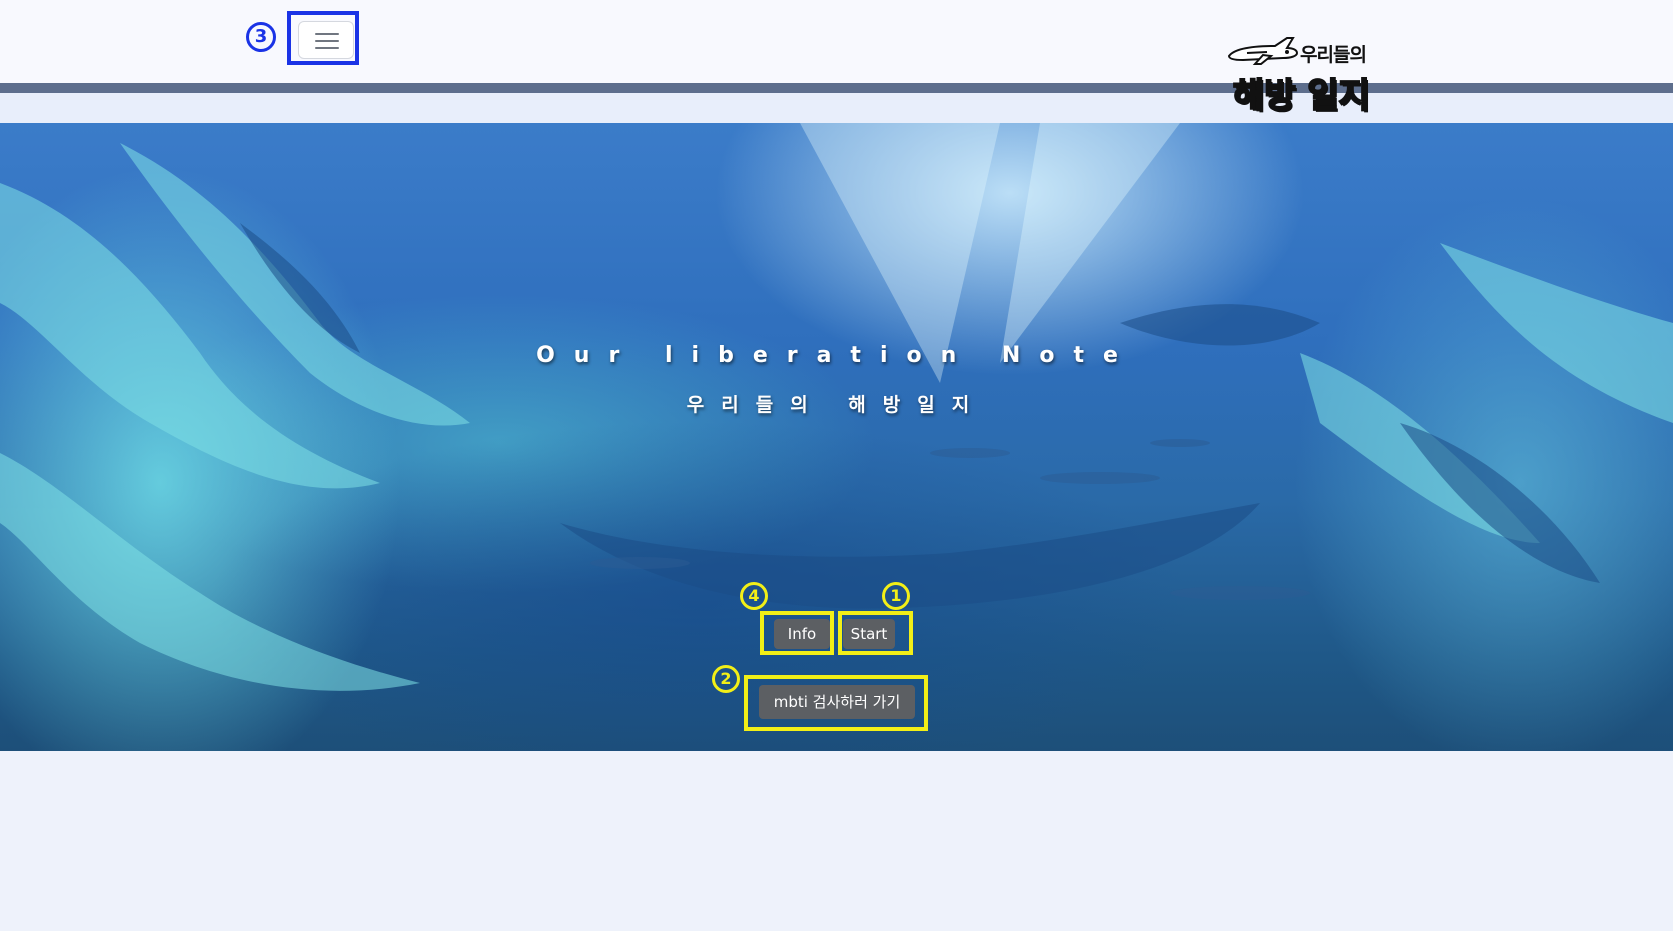  What do you see at coordinates (836, 108) in the screenshot?
I see `navbar-subbar` at bounding box center [836, 108].